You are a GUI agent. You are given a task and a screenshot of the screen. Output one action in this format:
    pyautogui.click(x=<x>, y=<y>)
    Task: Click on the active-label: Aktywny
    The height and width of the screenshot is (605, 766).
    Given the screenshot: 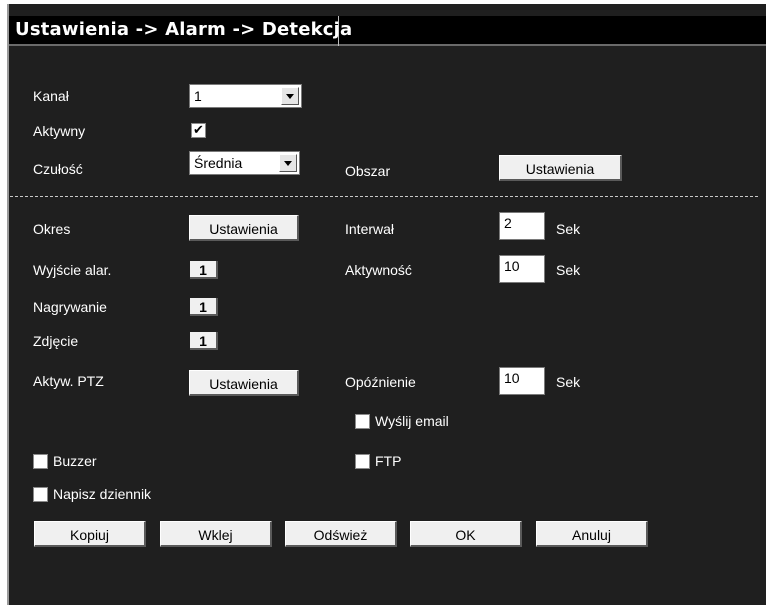 What is the action you would take?
    pyautogui.click(x=59, y=131)
    